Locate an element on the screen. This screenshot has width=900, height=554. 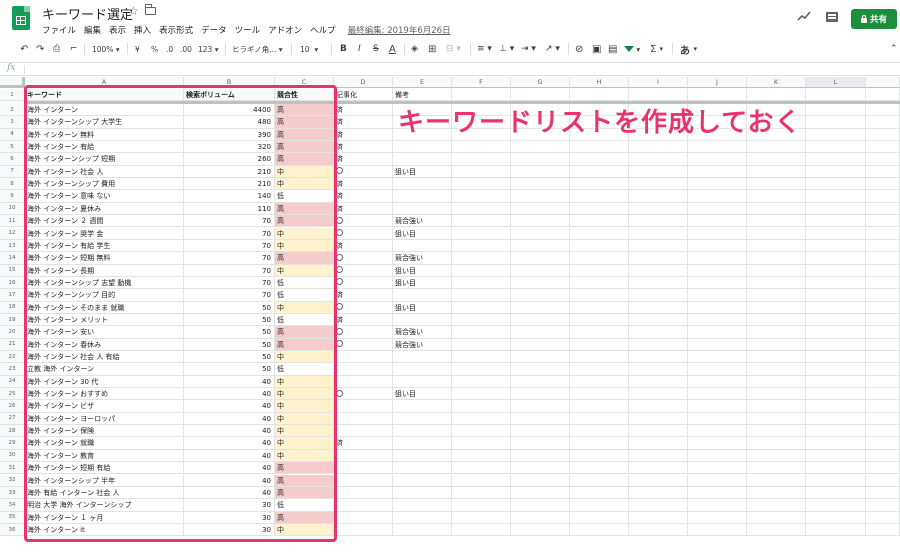
volume-cell: 390 is located at coordinates (229, 135).